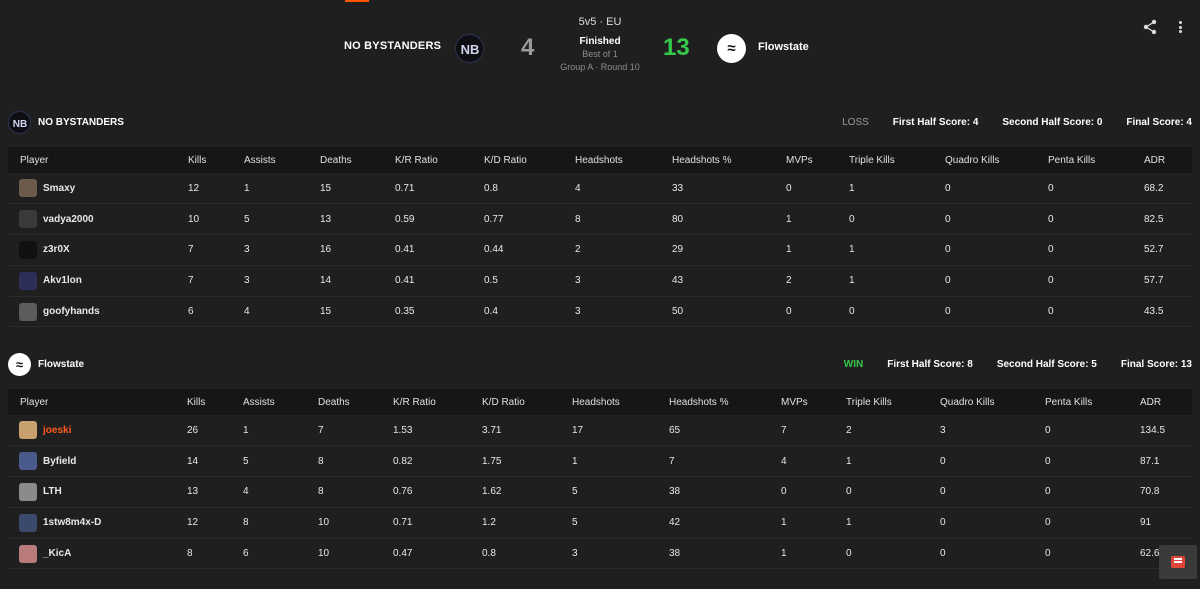  What do you see at coordinates (1159, 122) in the screenshot?
I see `final-score: Final Score: 4` at bounding box center [1159, 122].